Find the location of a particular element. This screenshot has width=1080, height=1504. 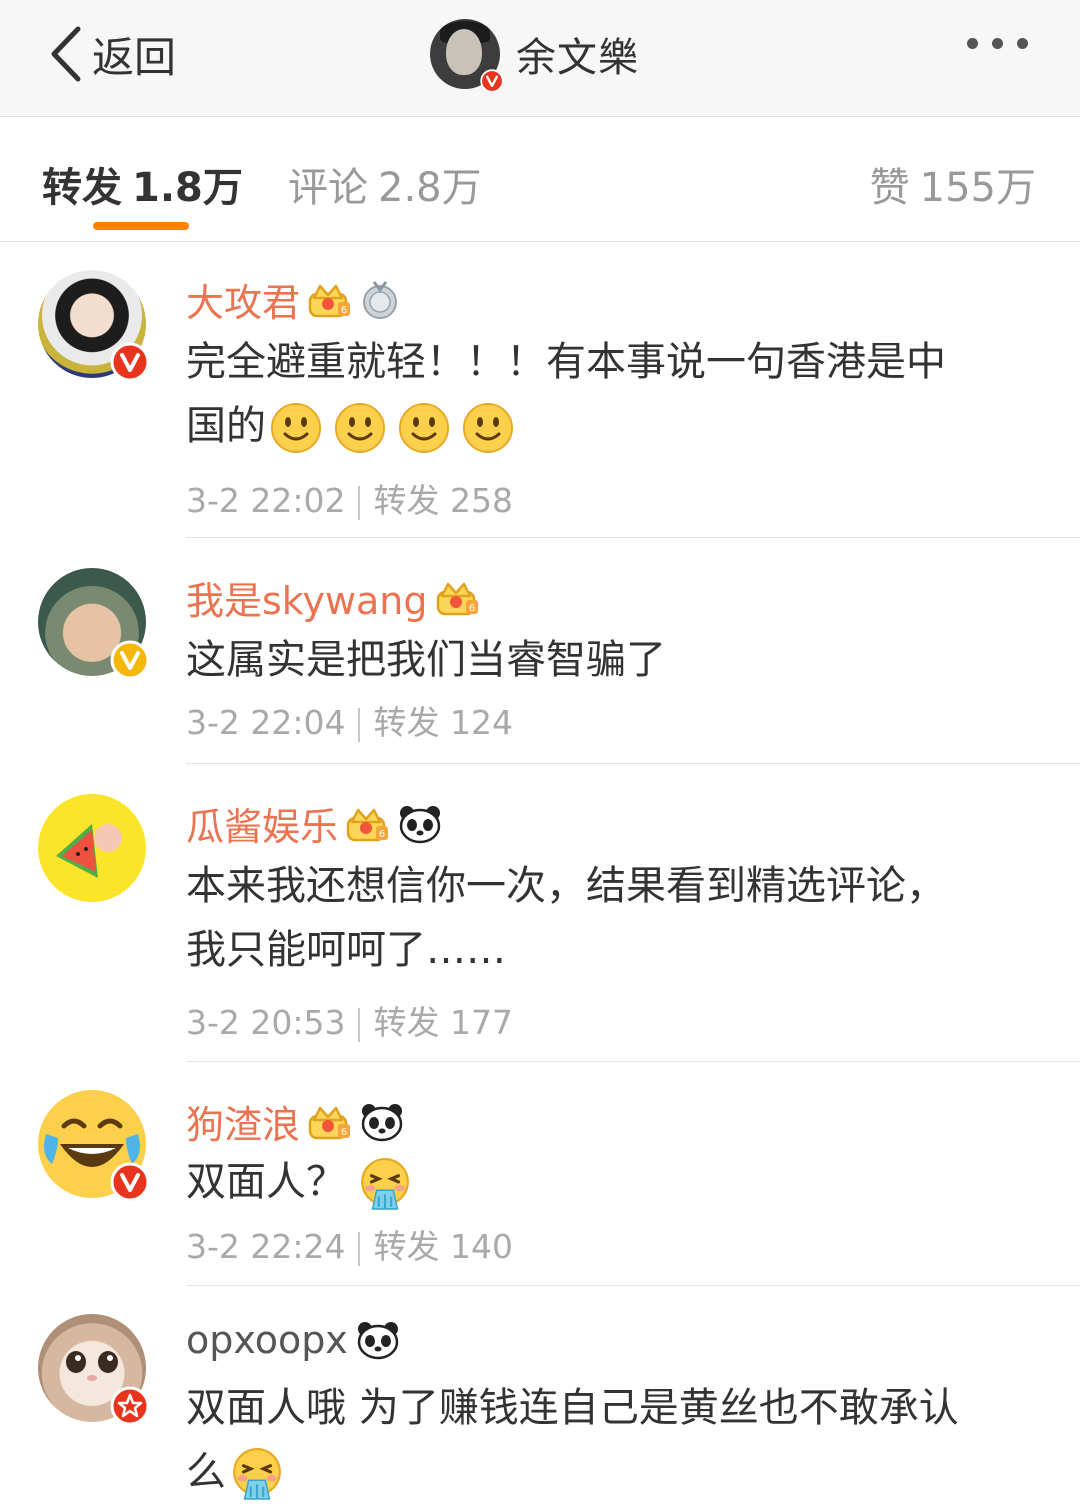

comment-meta: 3-2 22:24 转发 140 is located at coordinates (349, 1244).